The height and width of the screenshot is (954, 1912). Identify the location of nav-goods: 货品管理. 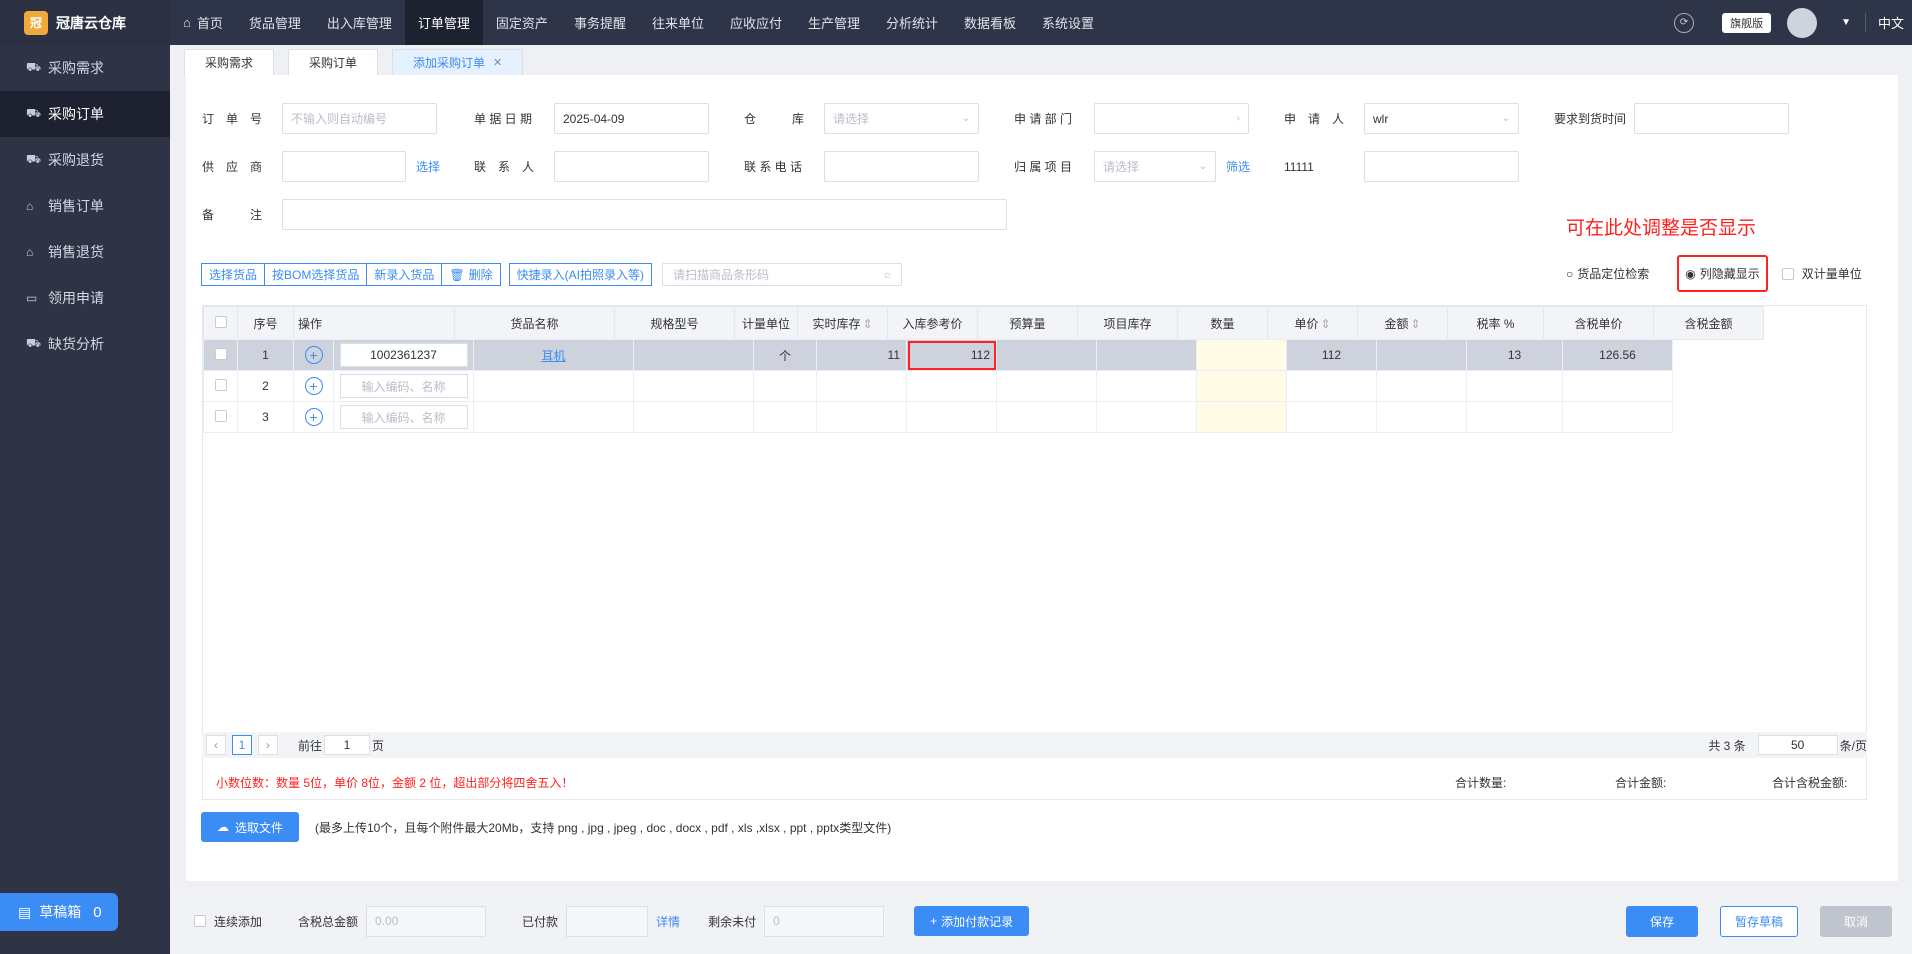
(275, 22).